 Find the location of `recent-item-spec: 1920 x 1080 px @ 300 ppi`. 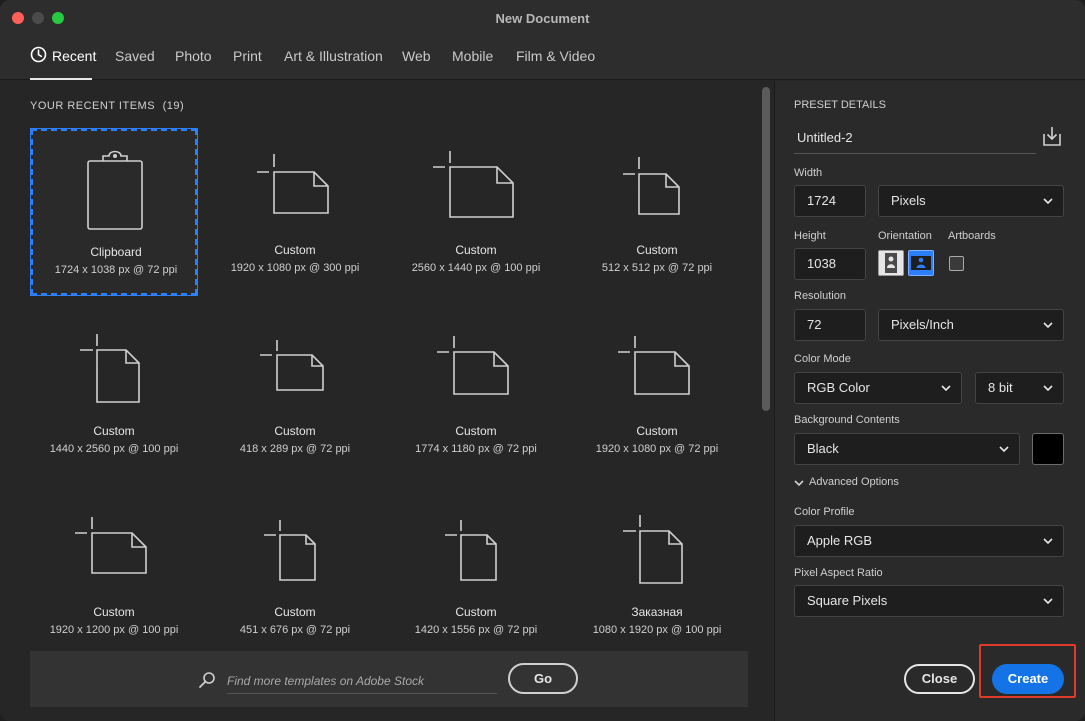

recent-item-spec: 1920 x 1080 px @ 300 ppi is located at coordinates (295, 268).